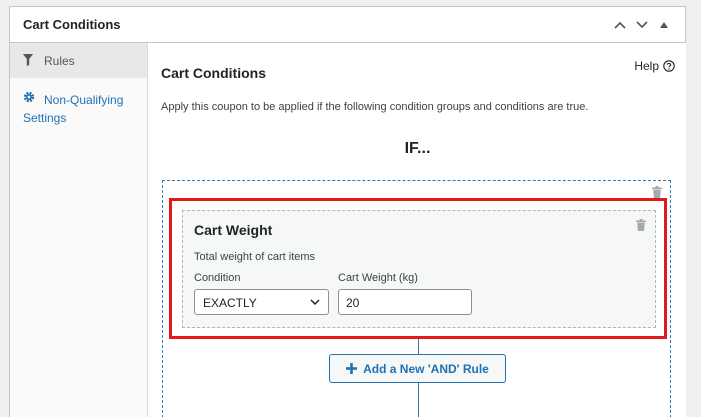 This screenshot has height=417, width=701. I want to click on toggle-panel-button, so click(664, 25).